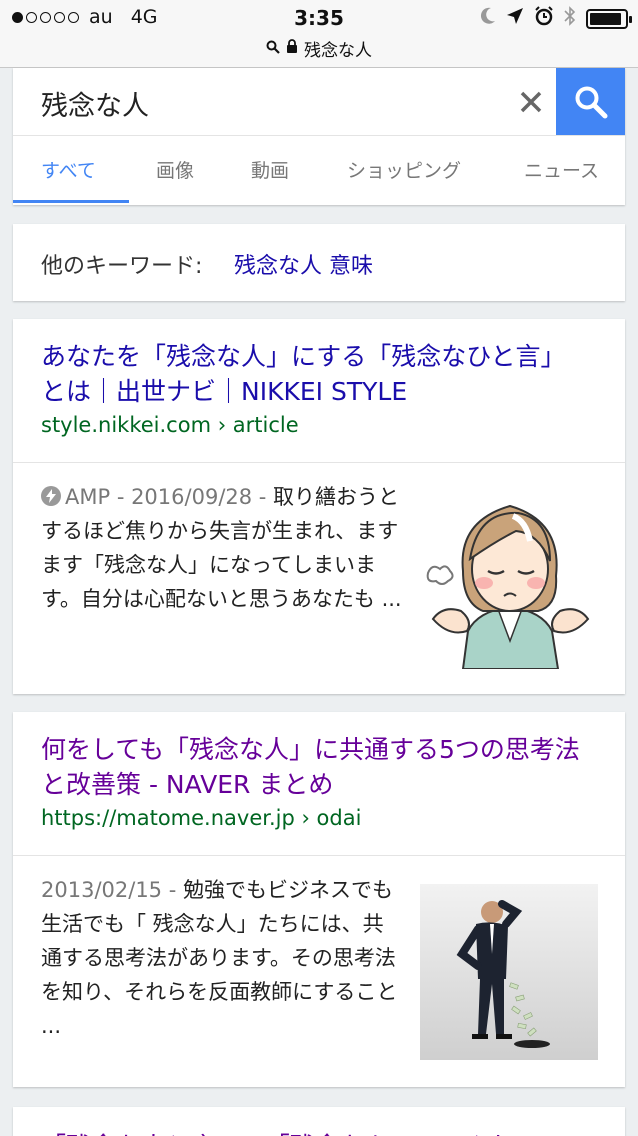 This screenshot has height=1136, width=638. Describe the element at coordinates (303, 264) in the screenshot. I see `related-keyword-link: 残念な人 意味` at that location.